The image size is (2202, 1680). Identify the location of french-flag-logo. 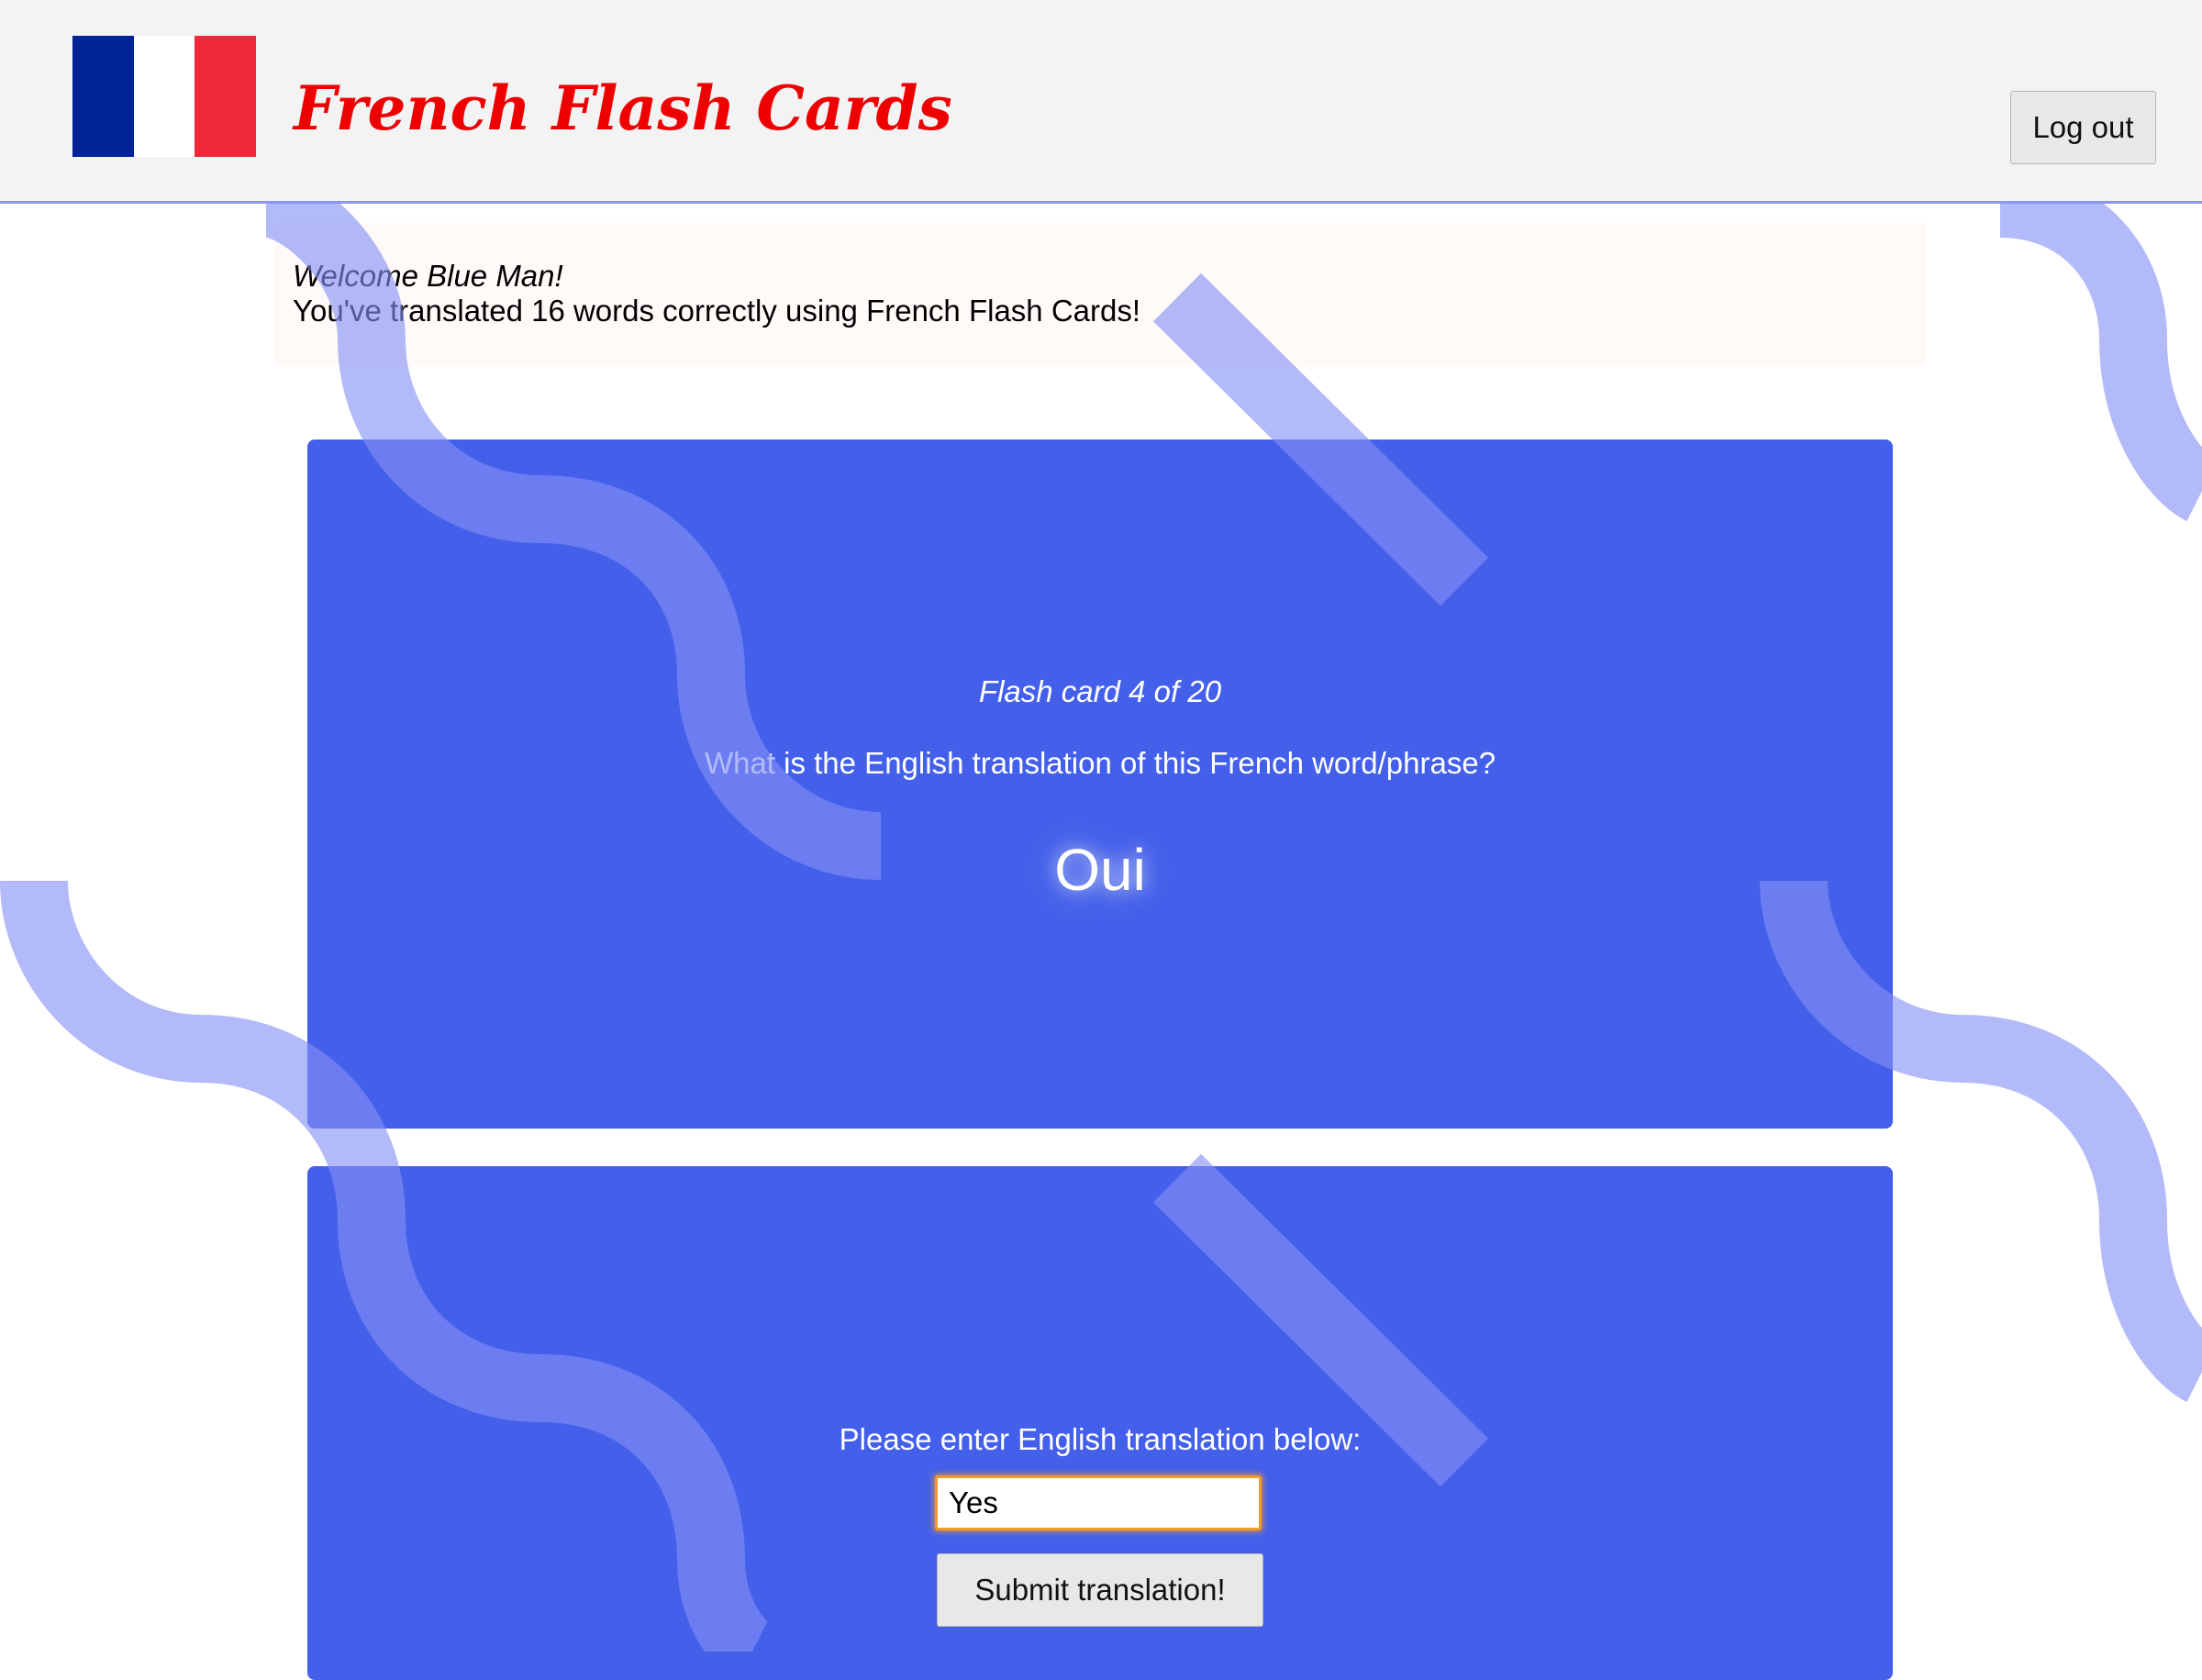
(165, 96).